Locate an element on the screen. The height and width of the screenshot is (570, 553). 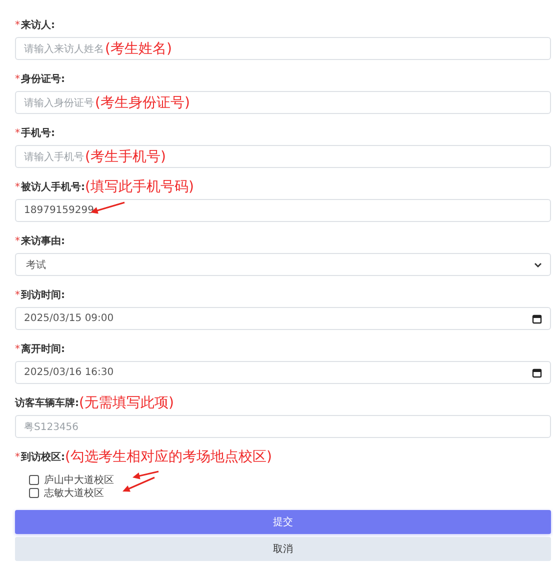
field-label: 被访人手机号: is located at coordinates (53, 187).